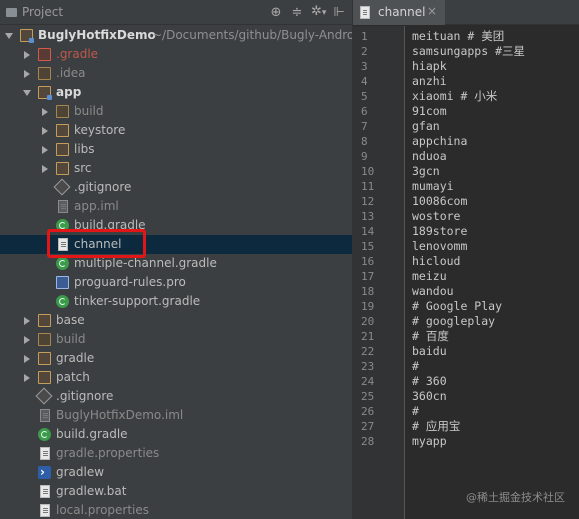  Describe the element at coordinates (252, 35) in the screenshot. I see `project-path-label: ~/Documents/github/Bugly-Android` at that location.